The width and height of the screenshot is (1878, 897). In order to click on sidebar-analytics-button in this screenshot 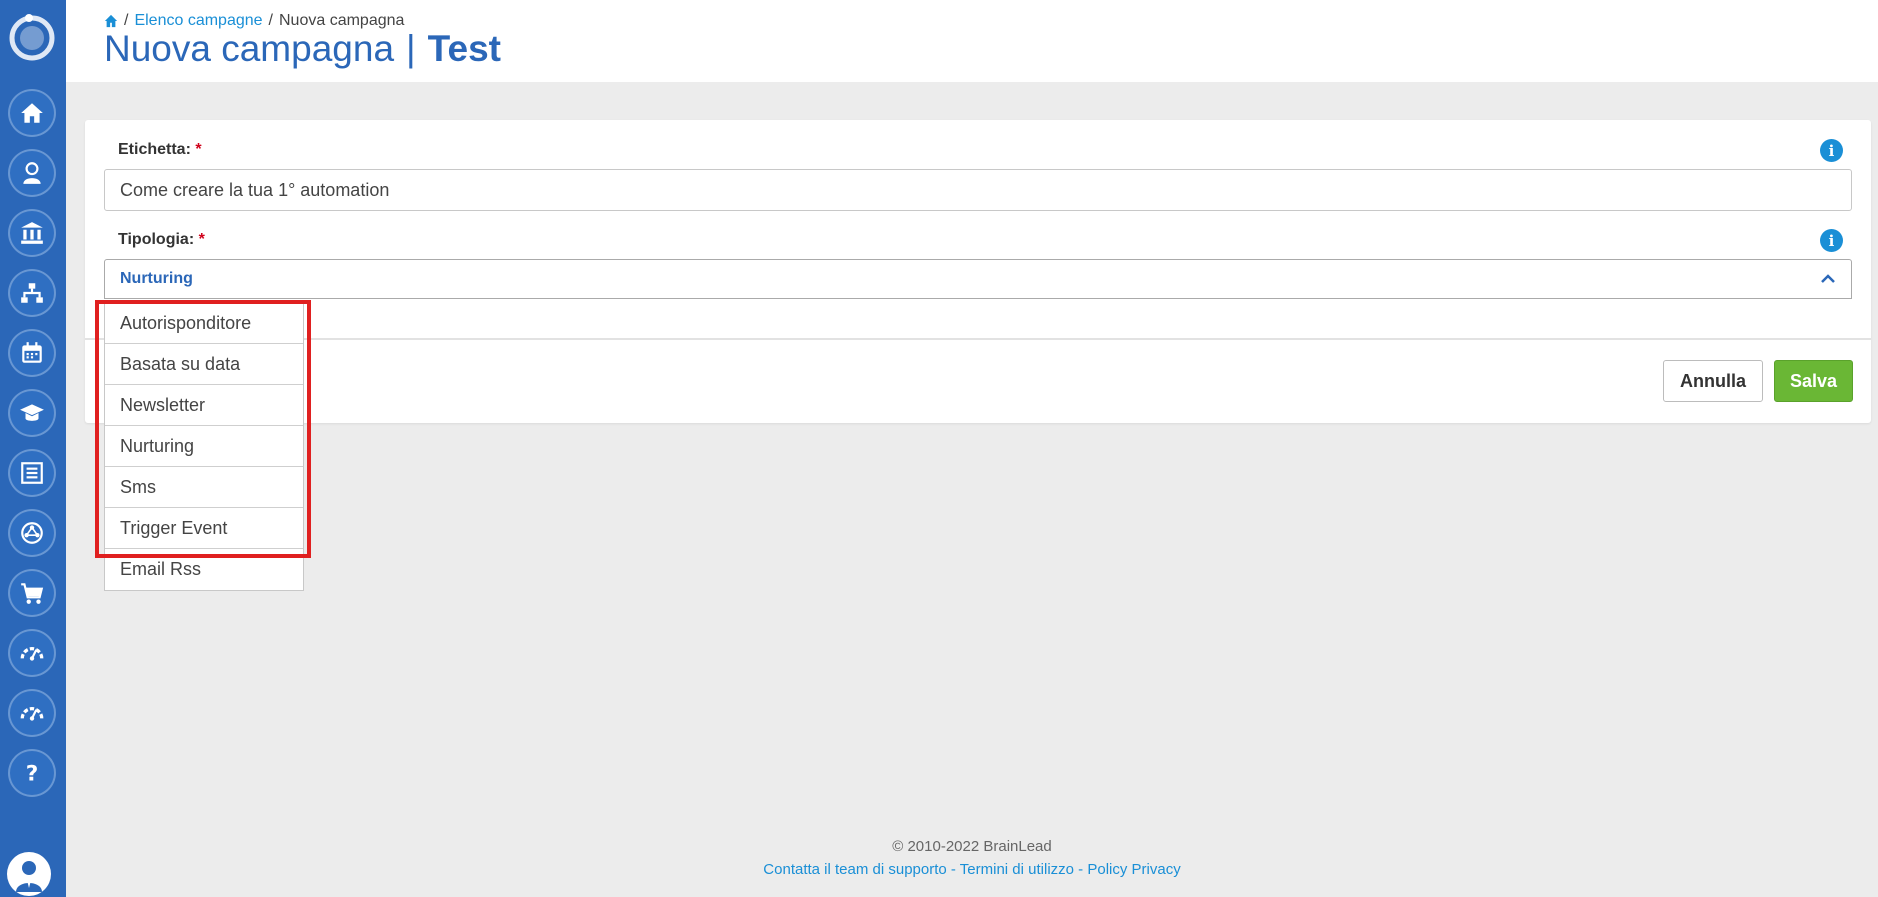, I will do `click(32, 713)`.